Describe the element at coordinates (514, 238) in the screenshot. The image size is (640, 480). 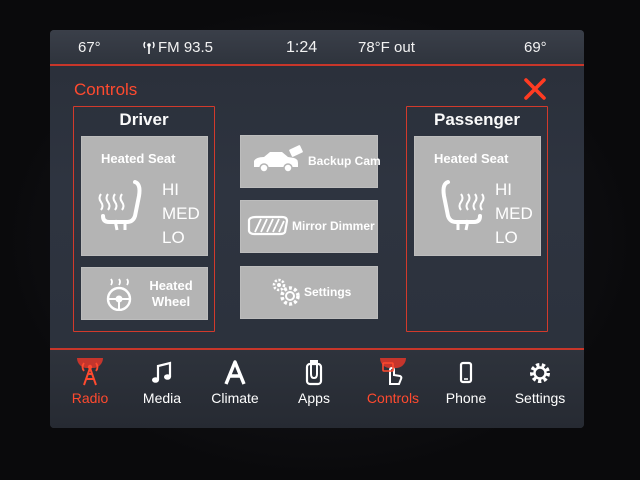
I see `passenger-level-lo: LO` at that location.